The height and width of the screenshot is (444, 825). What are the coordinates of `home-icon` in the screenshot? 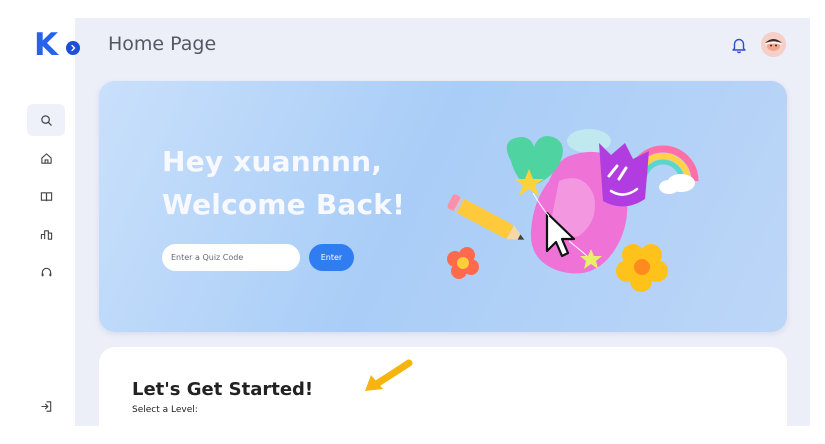 It's located at (46, 158).